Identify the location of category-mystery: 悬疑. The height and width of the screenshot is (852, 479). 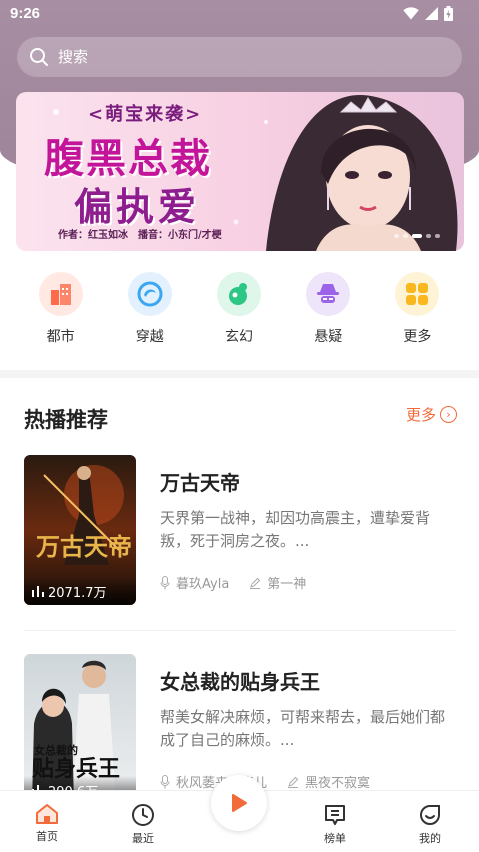
(328, 309).